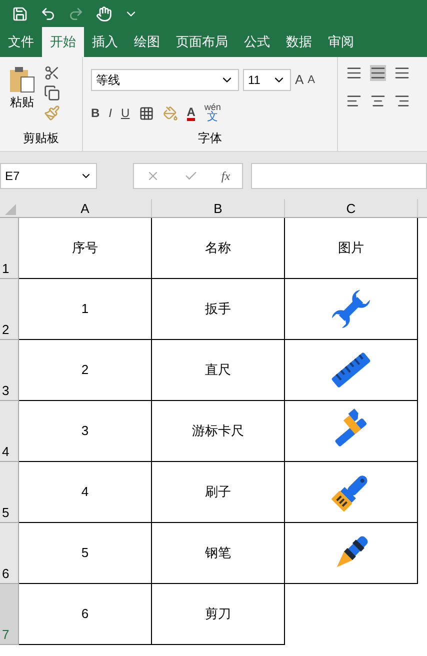 The image size is (427, 656). I want to click on table-cell: 6, so click(85, 614).